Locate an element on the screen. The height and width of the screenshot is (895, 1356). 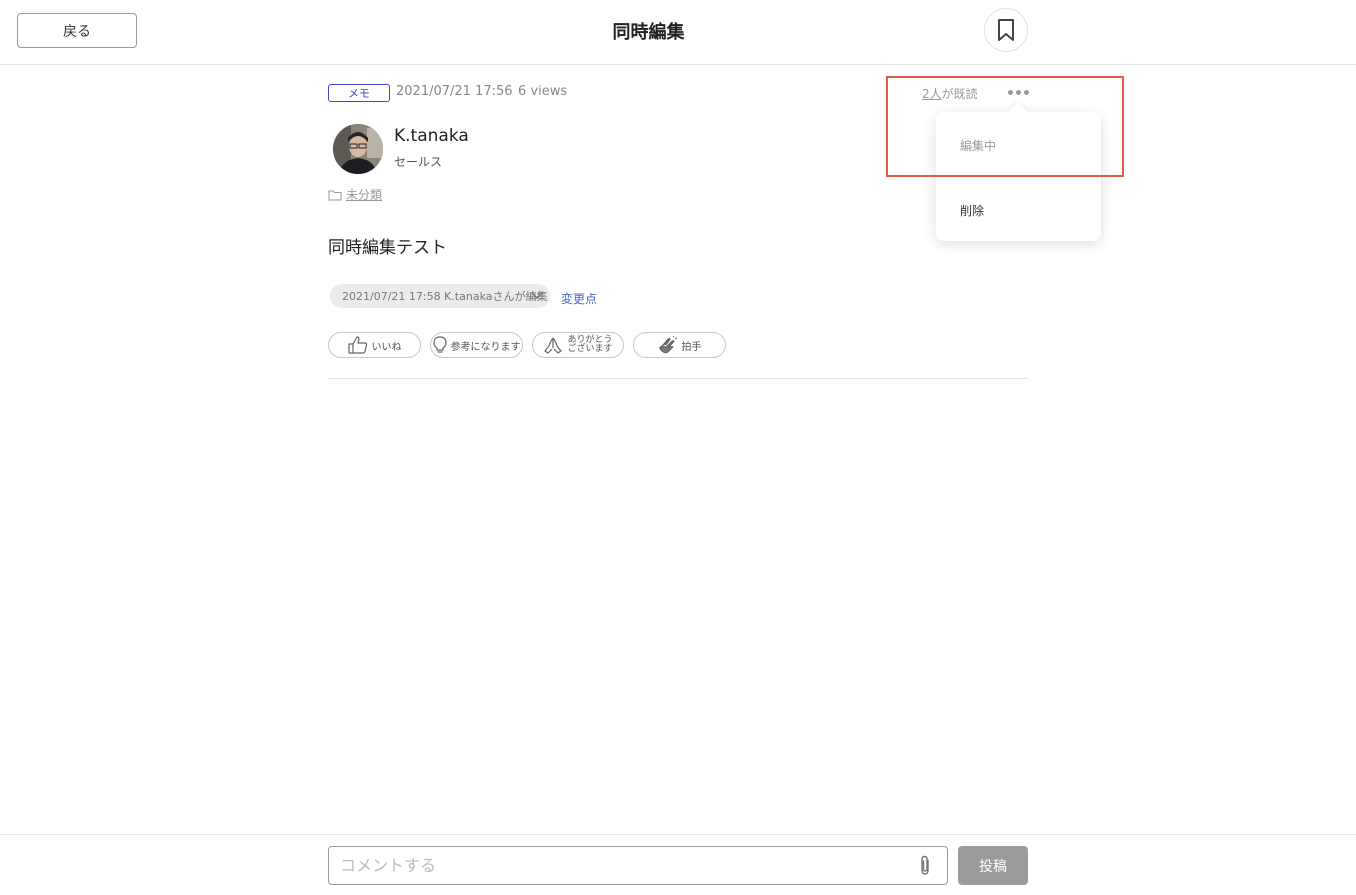
bookmark-button is located at coordinates (1006, 30).